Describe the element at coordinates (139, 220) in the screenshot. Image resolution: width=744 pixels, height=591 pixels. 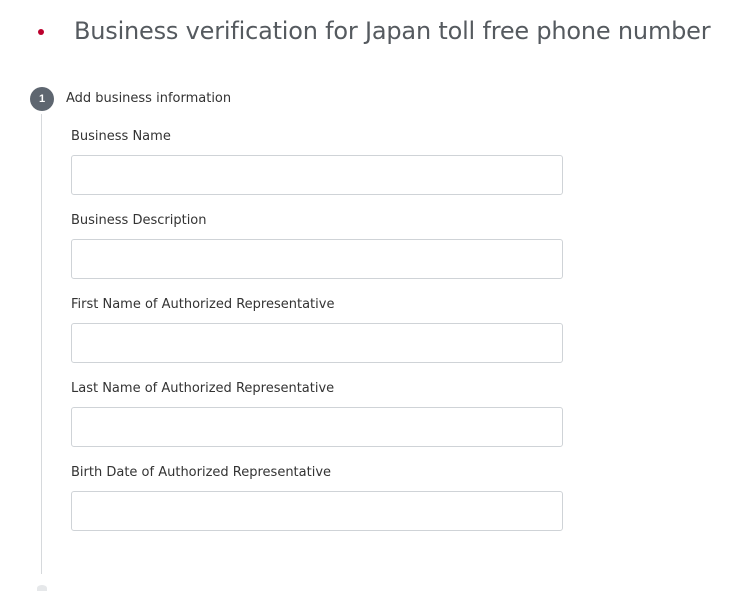
I see `business-description-label: Business Description` at that location.